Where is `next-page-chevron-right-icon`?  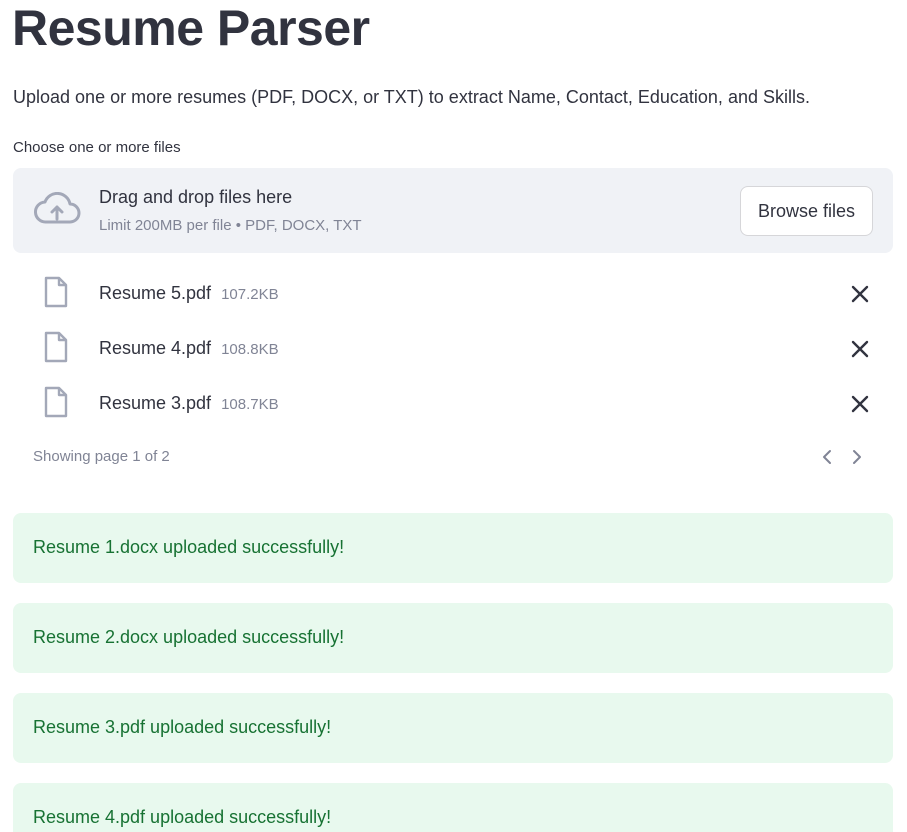 next-page-chevron-right-icon is located at coordinates (857, 457).